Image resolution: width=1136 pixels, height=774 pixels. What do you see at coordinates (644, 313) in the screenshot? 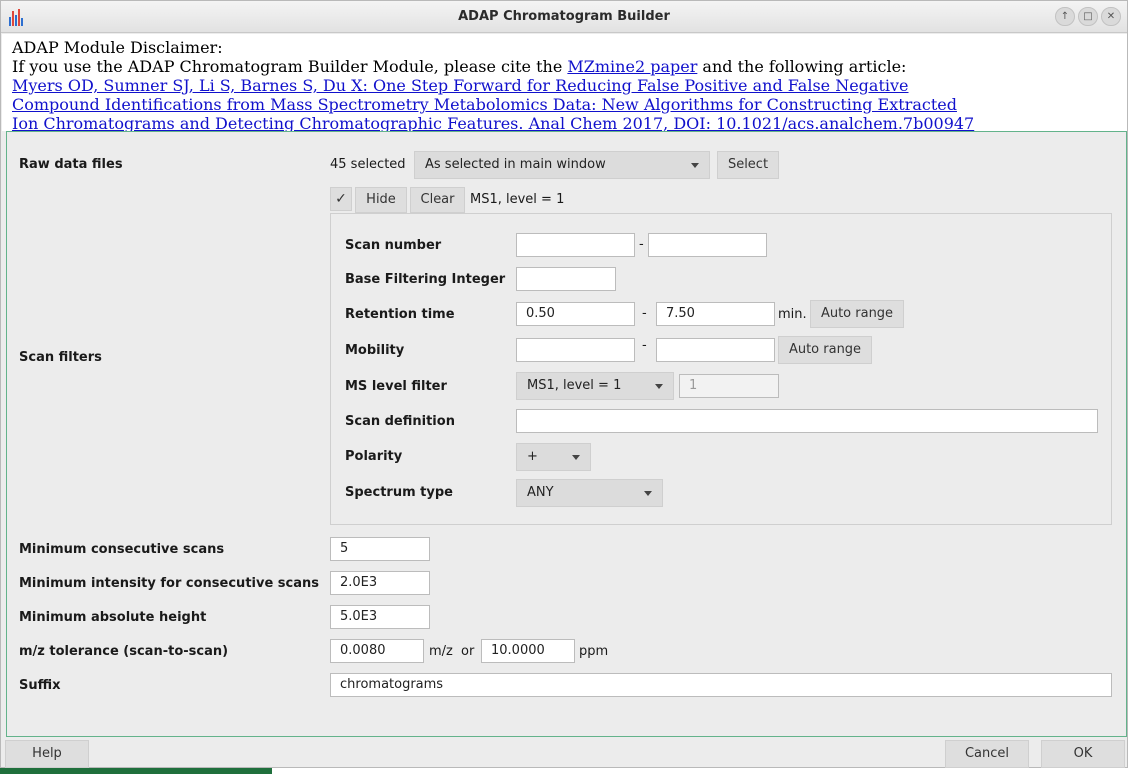
I see `retention-time-dash: -` at bounding box center [644, 313].